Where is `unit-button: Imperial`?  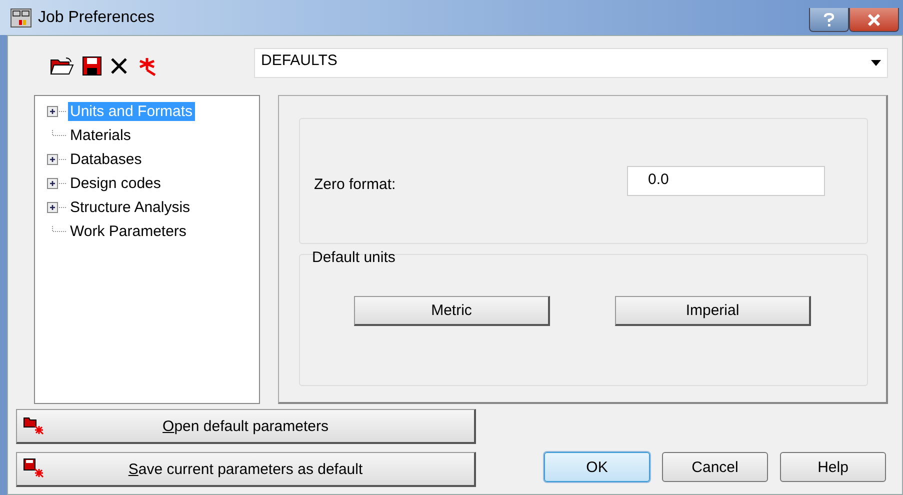
unit-button: Imperial is located at coordinates (713, 311).